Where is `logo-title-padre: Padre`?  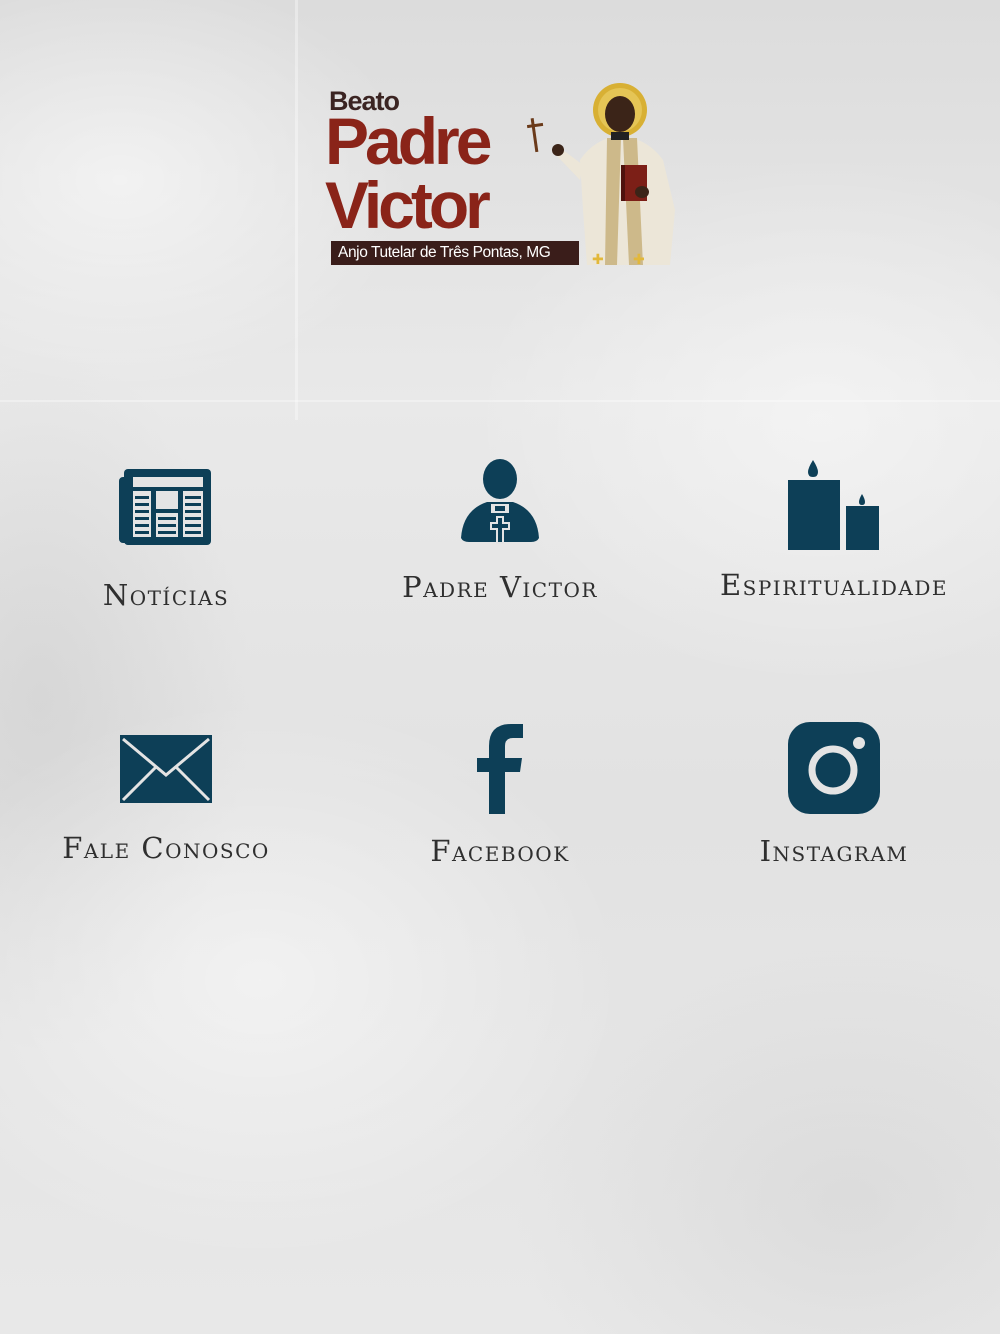
logo-title-padre: Padre is located at coordinates (408, 141).